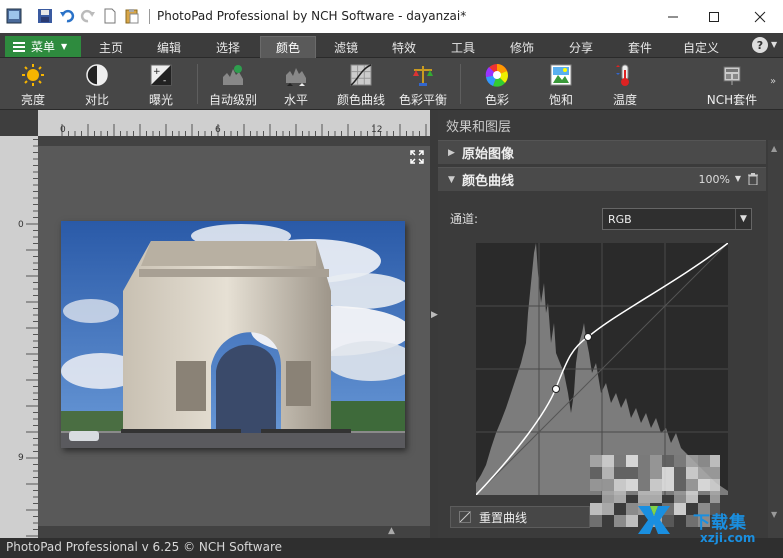 This screenshot has height=558, width=783. What do you see at coordinates (497, 85) in the screenshot?
I see `color-tool: 色彩` at bounding box center [497, 85].